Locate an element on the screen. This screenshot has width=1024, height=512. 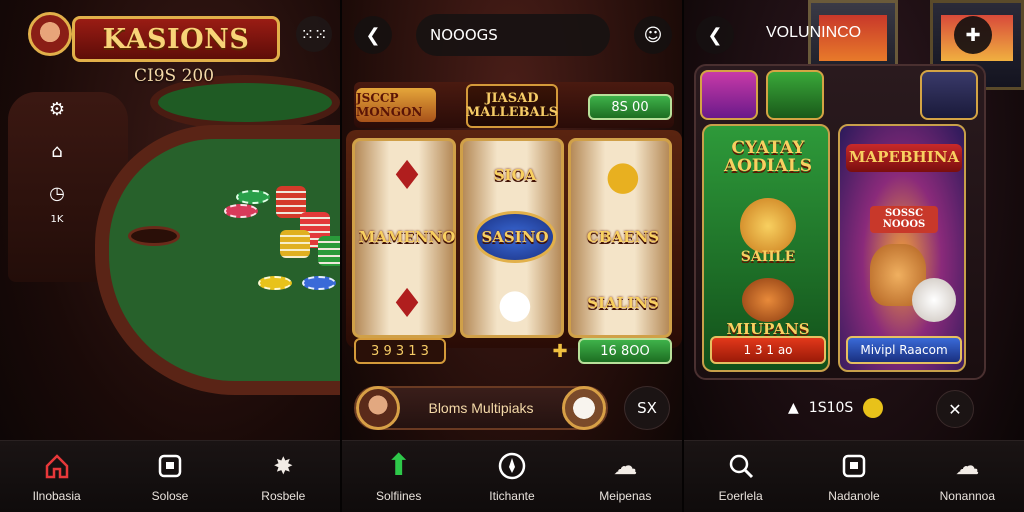
reel-symbol: MAMENNO is located at coordinates (407, 237).